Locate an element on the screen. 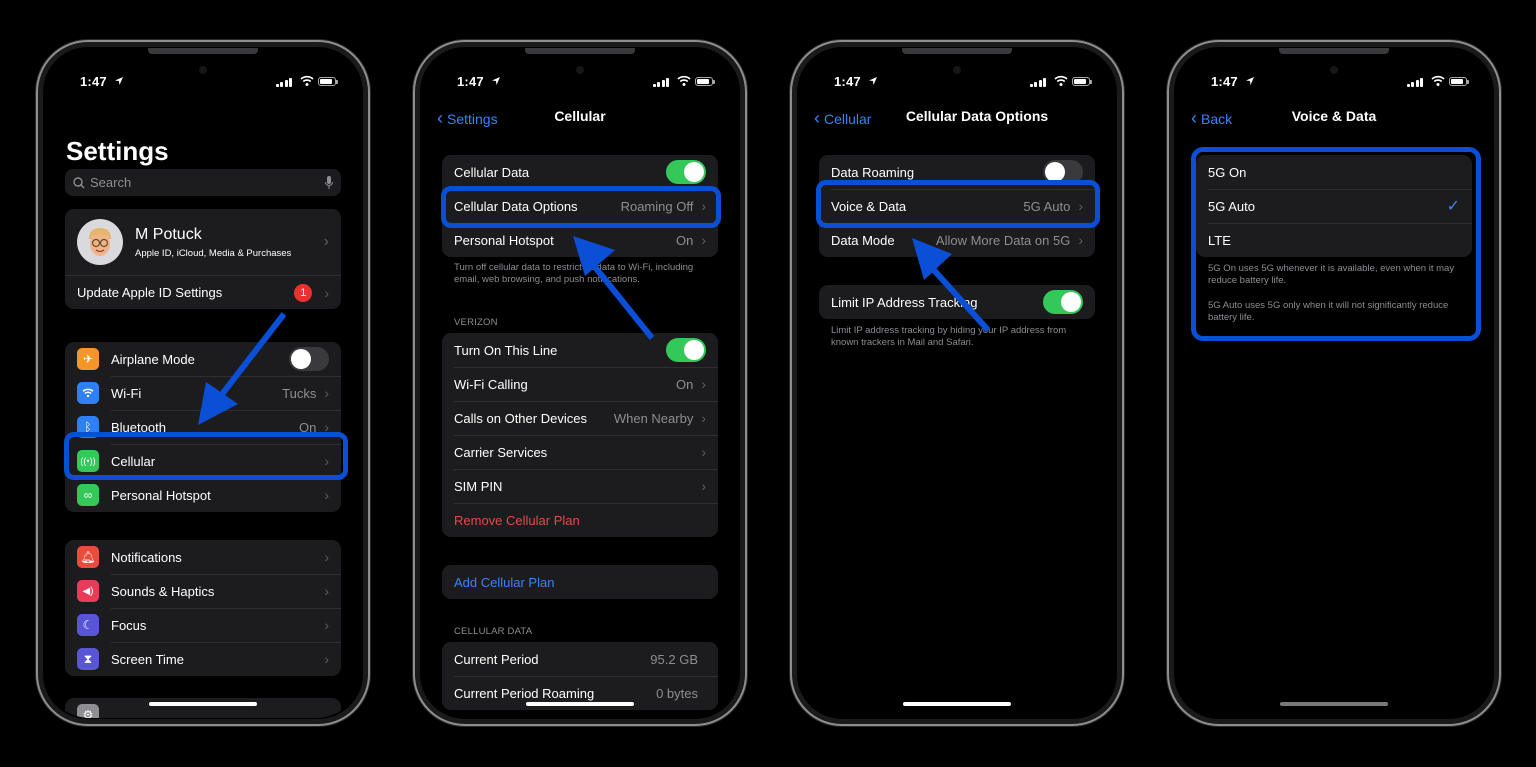  cellular-data-options-row: Cellular Data Options Roaming Off › is located at coordinates (580, 206).